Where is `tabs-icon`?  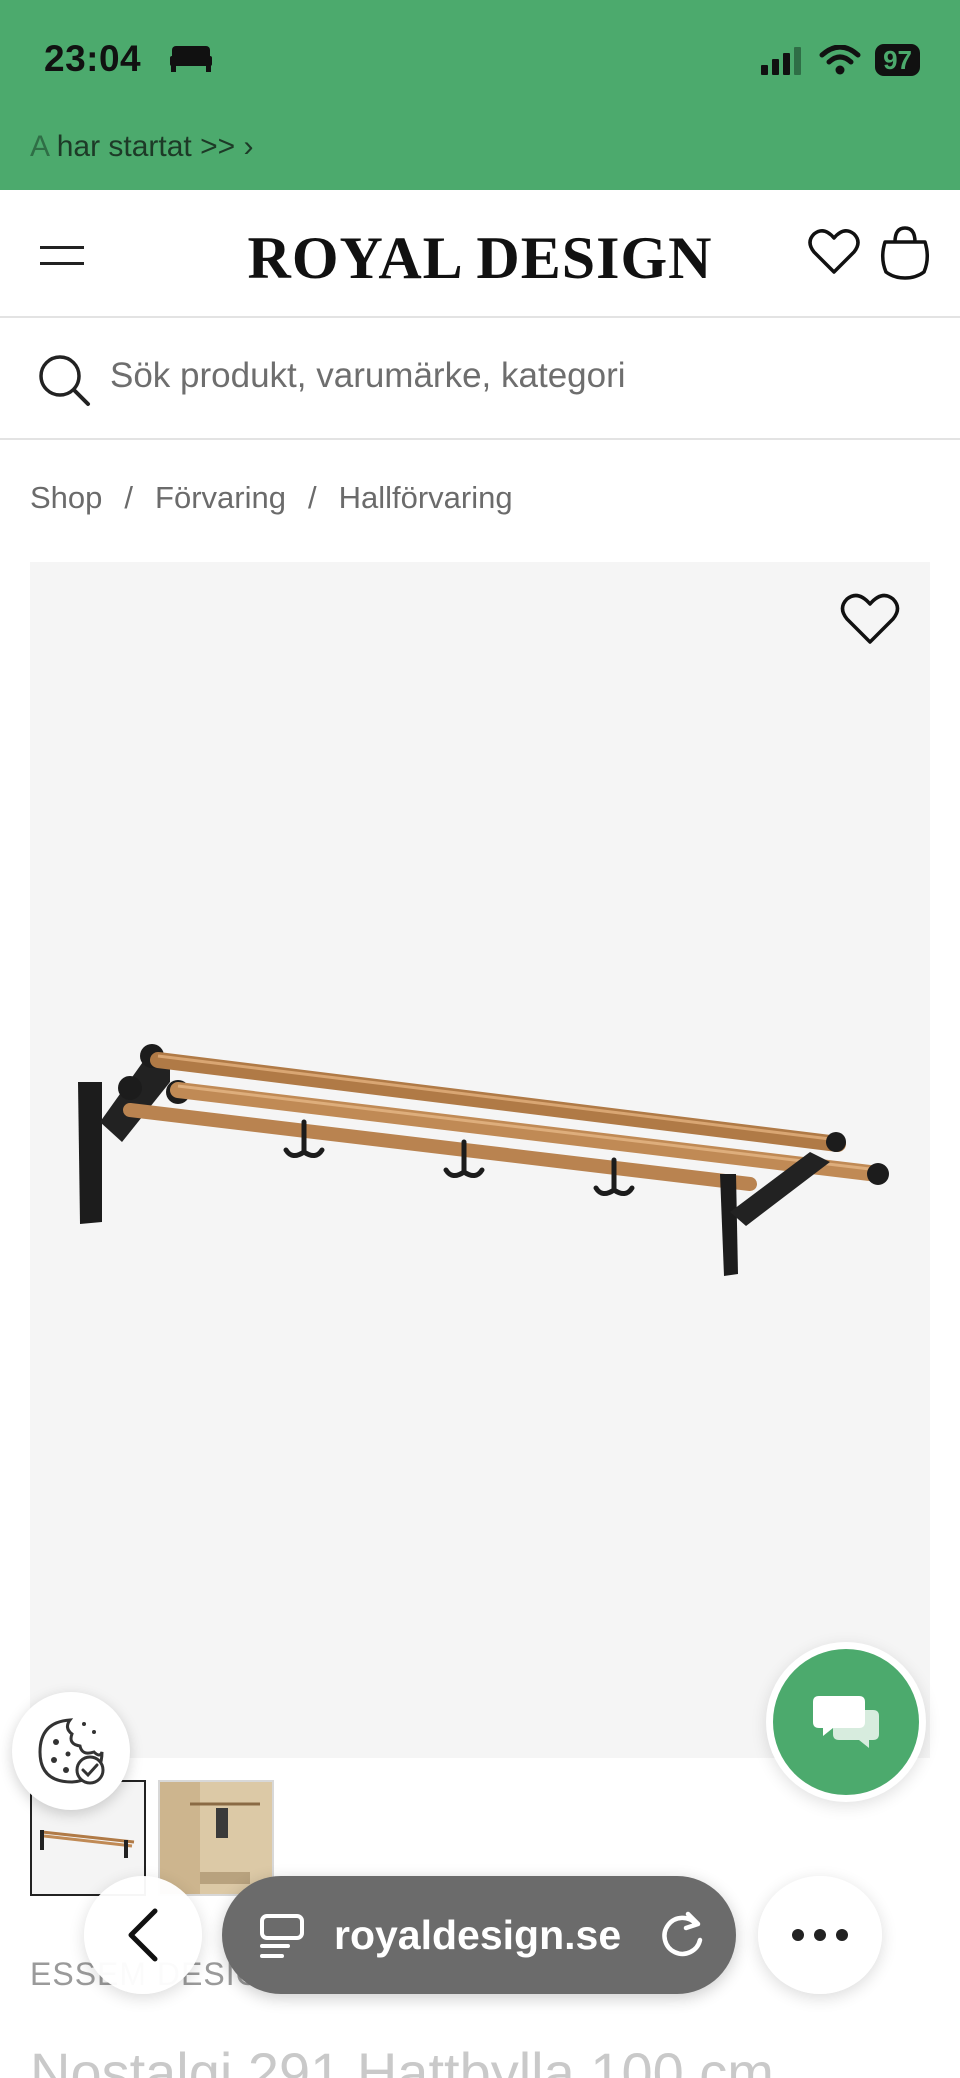
tabs-icon is located at coordinates (282, 1936).